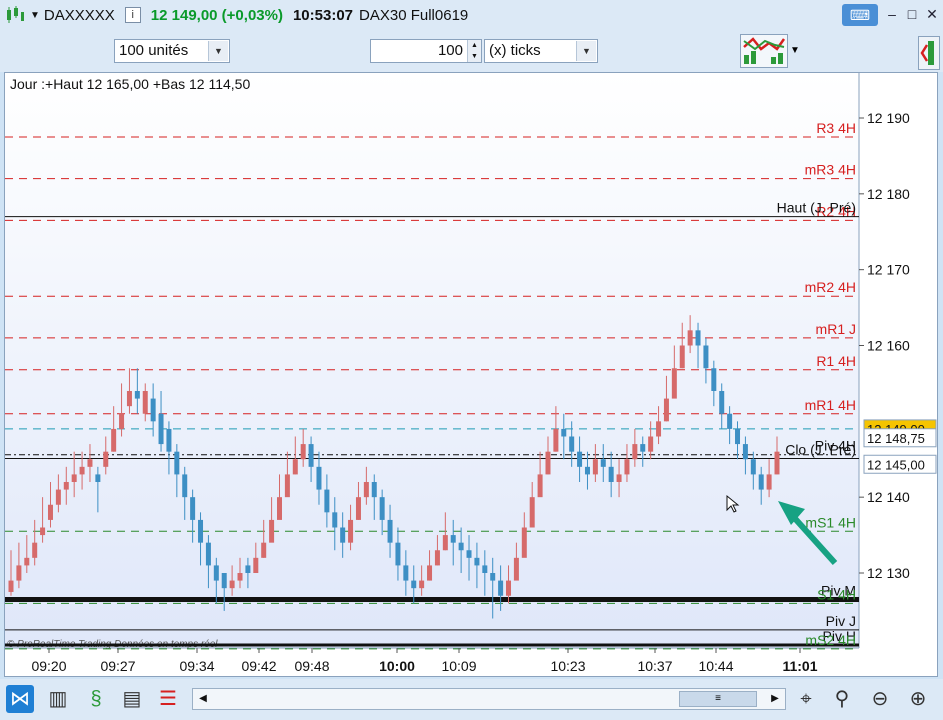 This screenshot has height=720, width=943. I want to click on x-tick-label: 09:20, so click(48, 666).